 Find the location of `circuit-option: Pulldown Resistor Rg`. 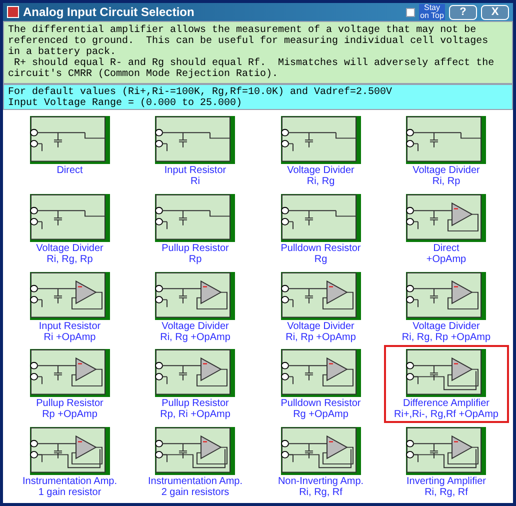

circuit-option: Pulldown Resistor Rg is located at coordinates (321, 229).